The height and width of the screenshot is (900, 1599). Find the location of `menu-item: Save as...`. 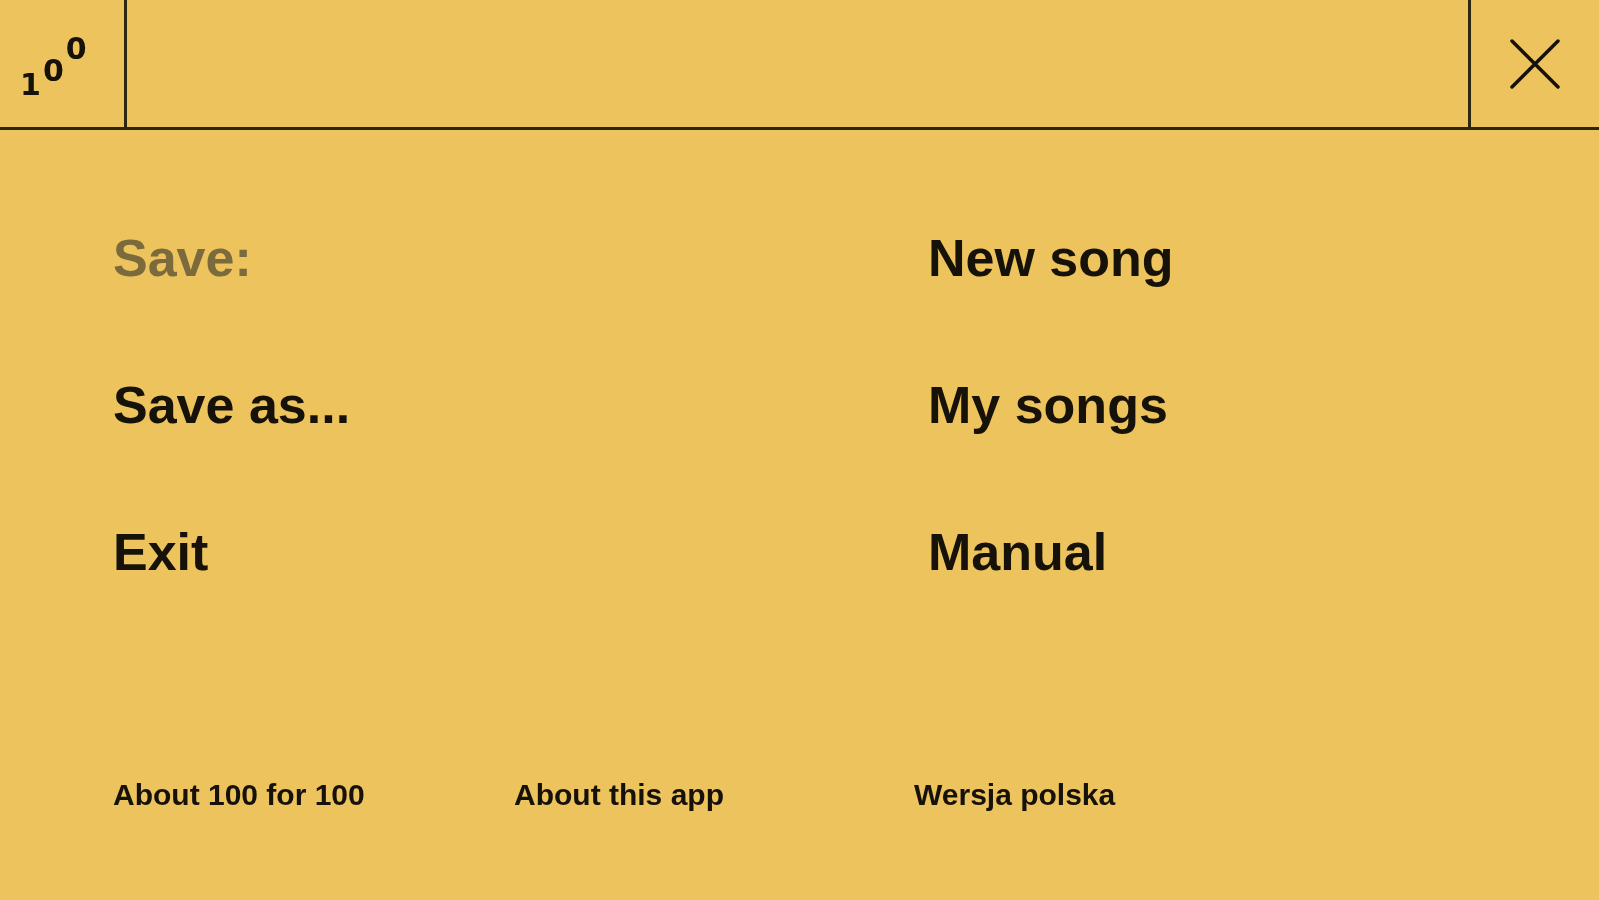

menu-item: Save as... is located at coordinates (232, 405).